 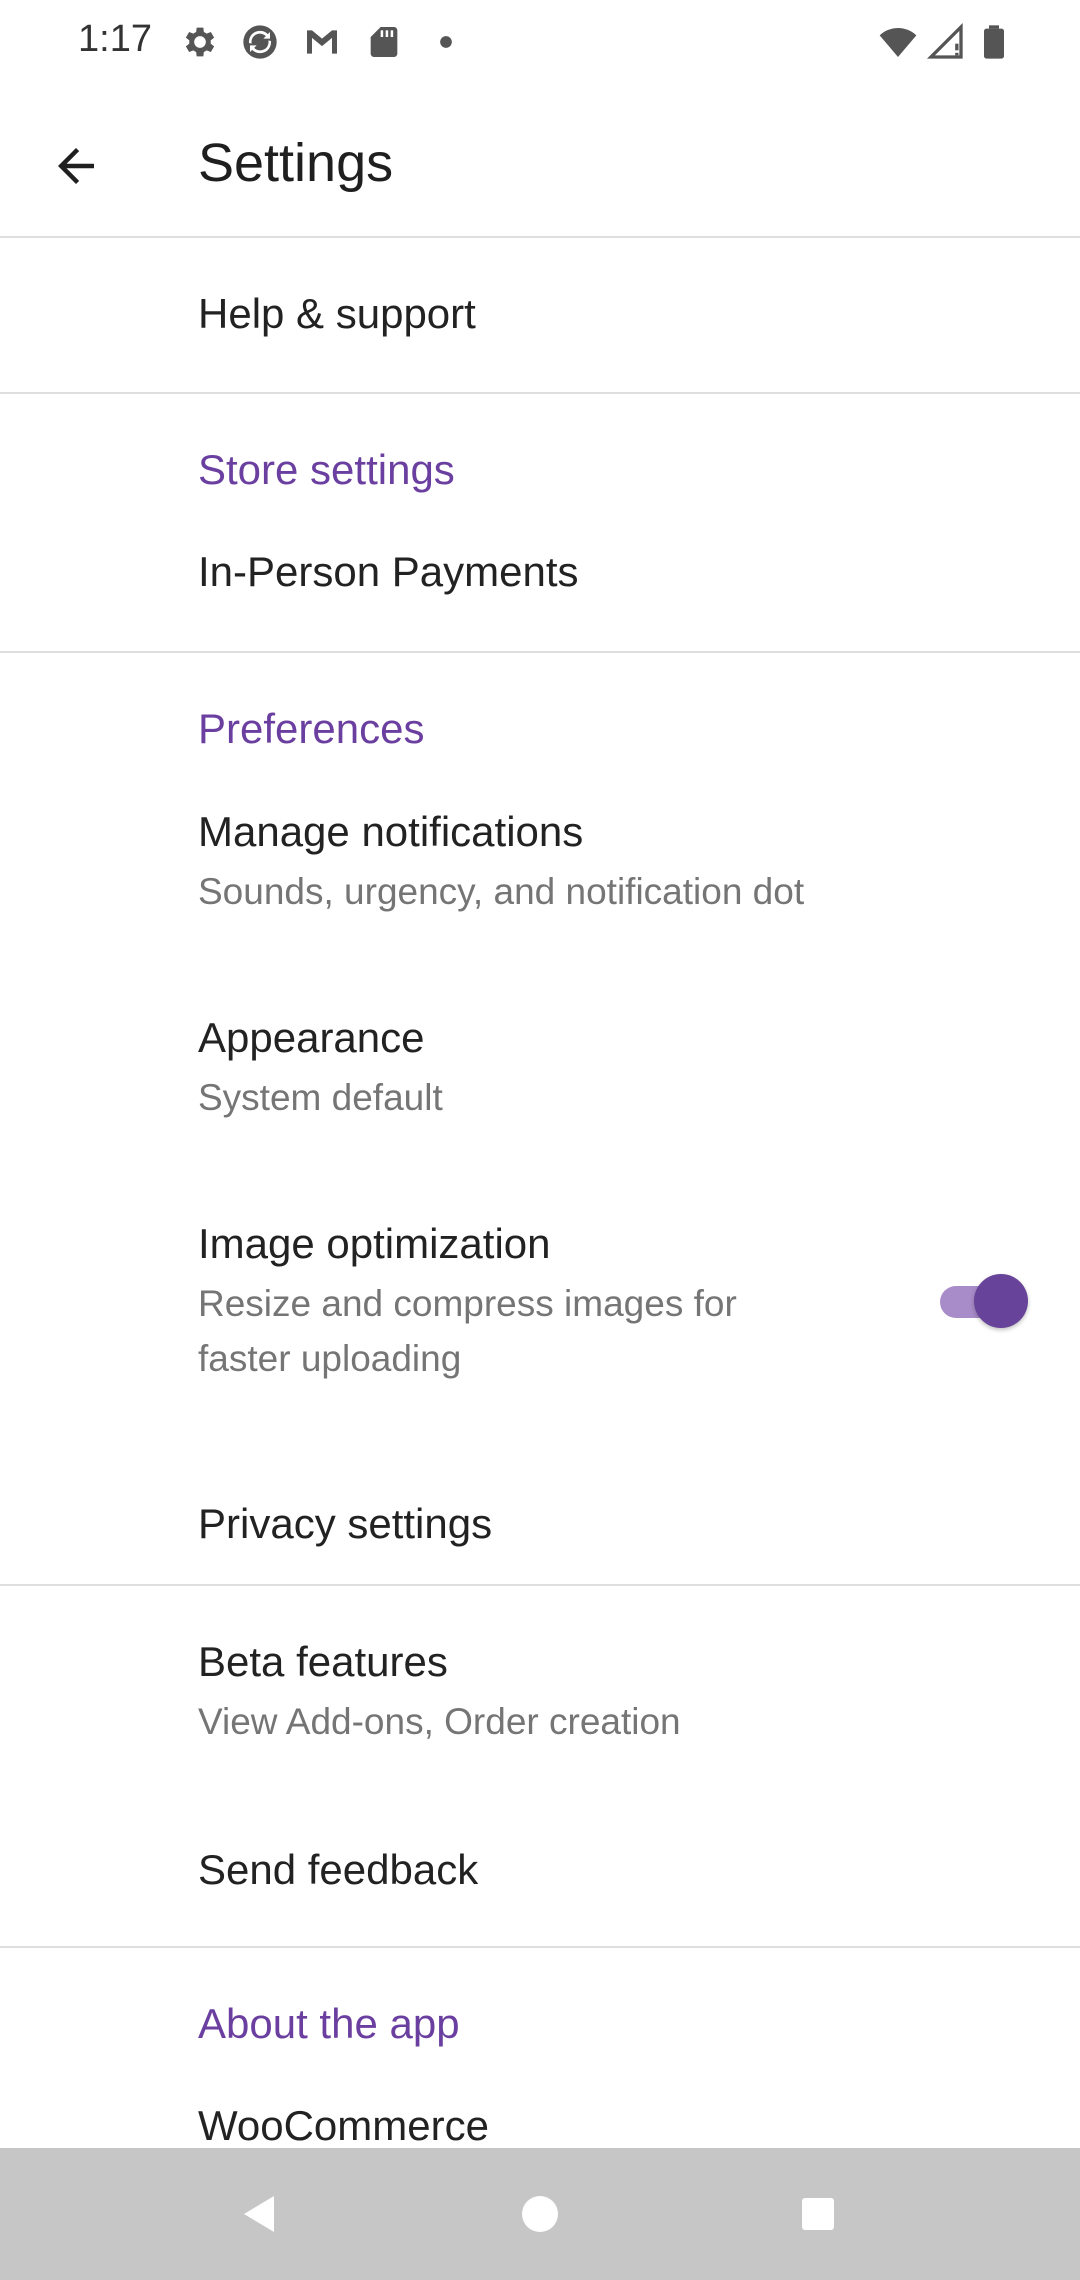 What do you see at coordinates (115, 39) in the screenshot?
I see `status-time: 1:17` at bounding box center [115, 39].